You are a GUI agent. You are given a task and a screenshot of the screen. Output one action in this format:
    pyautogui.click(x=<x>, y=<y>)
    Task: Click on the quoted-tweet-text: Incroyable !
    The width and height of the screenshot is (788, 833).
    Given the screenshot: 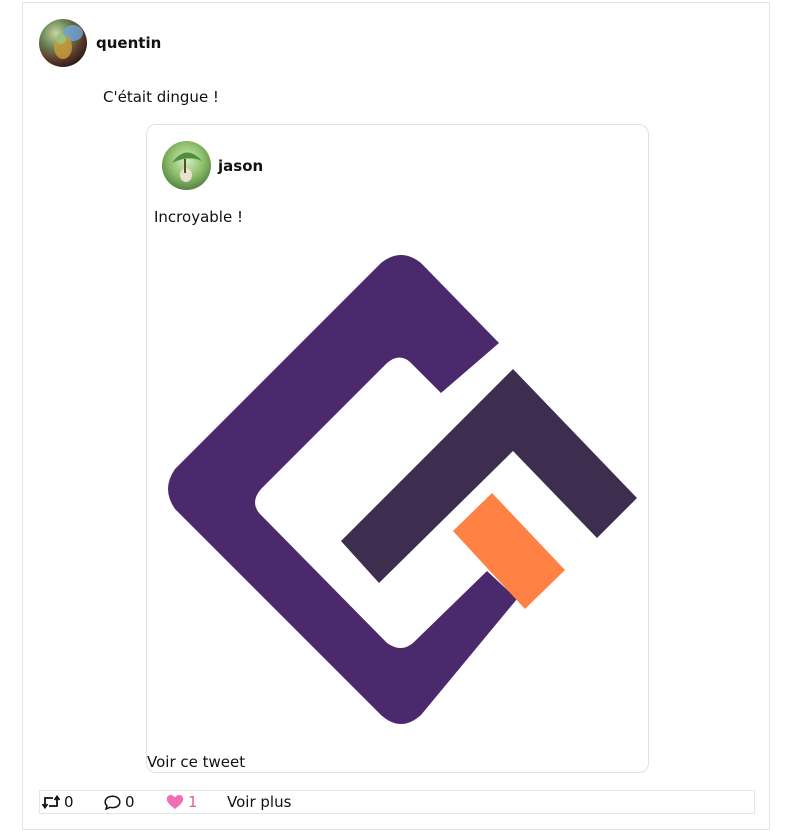 What is the action you would take?
    pyautogui.click(x=198, y=217)
    